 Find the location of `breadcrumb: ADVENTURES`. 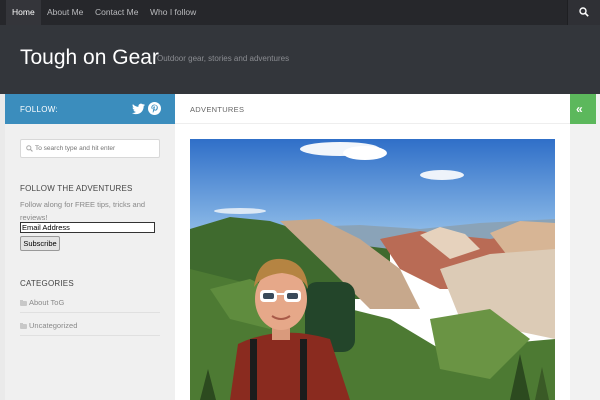

breadcrumb: ADVENTURES is located at coordinates (217, 109).